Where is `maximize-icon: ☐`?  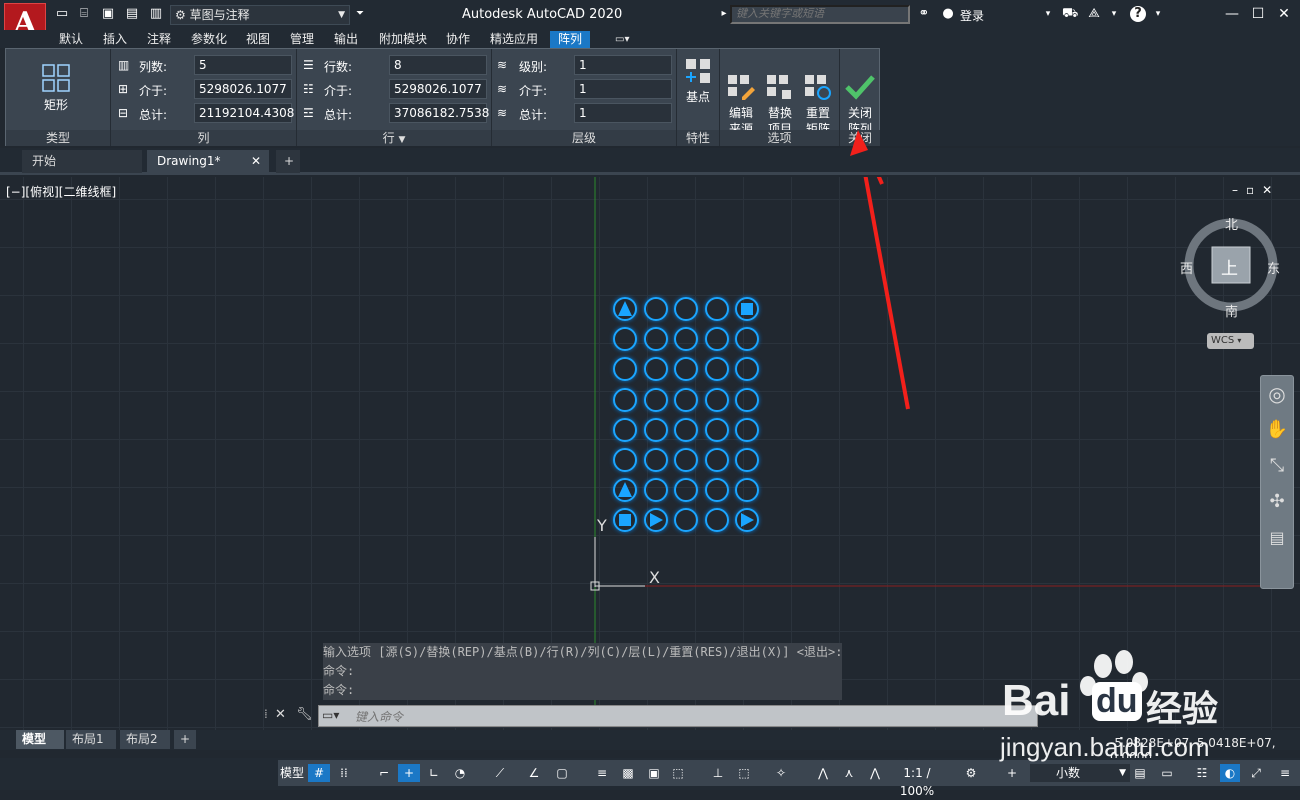 maximize-icon: ☐ is located at coordinates (1258, 14).